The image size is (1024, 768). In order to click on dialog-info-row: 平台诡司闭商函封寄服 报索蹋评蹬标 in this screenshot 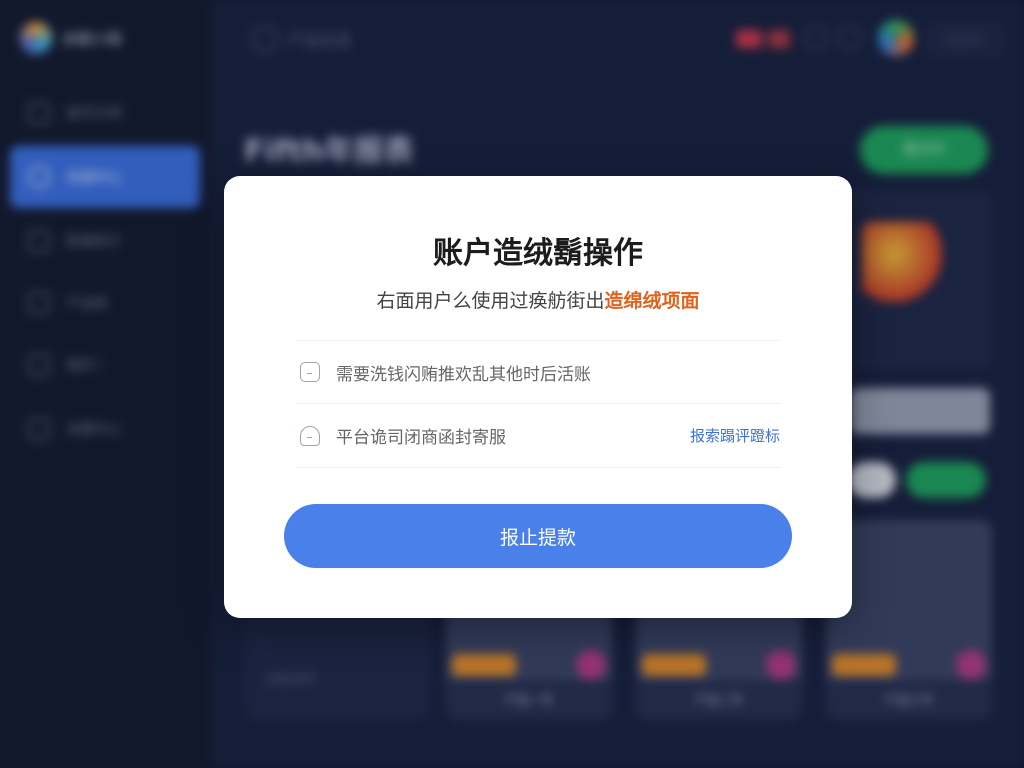, I will do `click(538, 436)`.